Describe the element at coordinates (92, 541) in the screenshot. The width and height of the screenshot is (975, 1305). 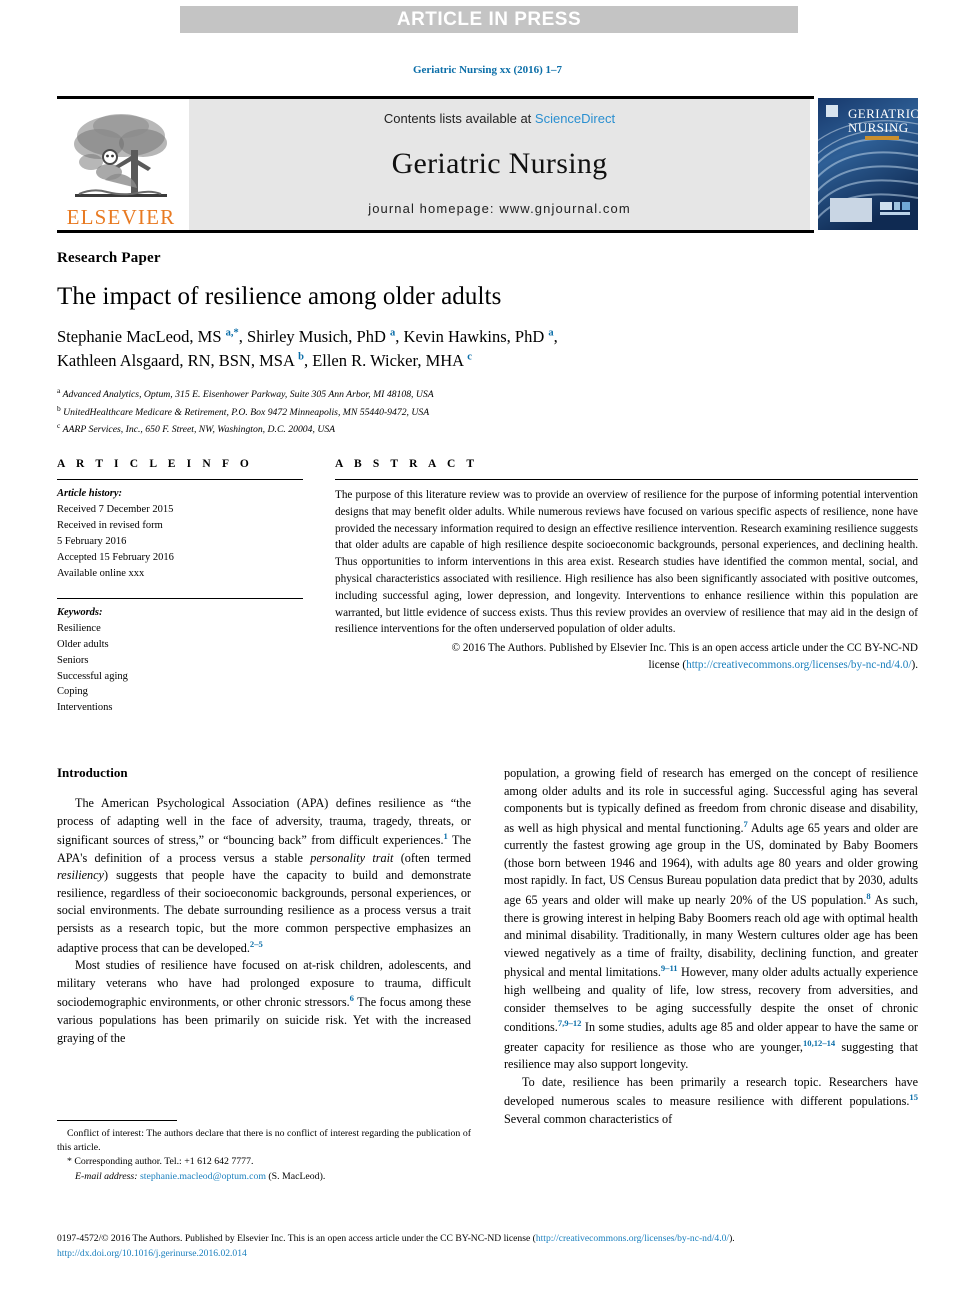
I see `history-item: 5 February 2016` at that location.